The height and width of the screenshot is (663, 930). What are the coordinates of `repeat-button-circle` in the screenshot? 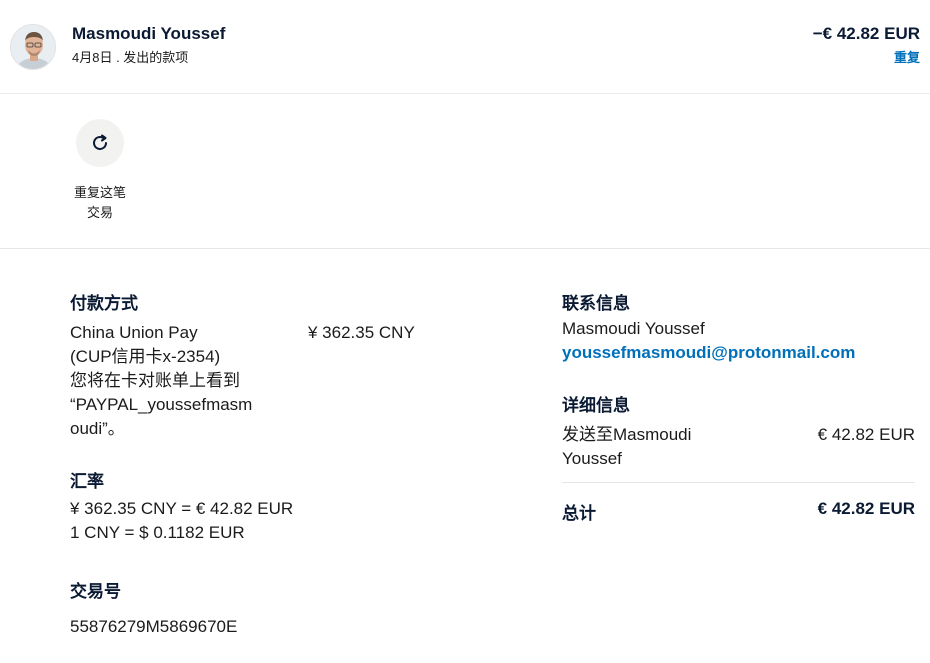 It's located at (100, 143).